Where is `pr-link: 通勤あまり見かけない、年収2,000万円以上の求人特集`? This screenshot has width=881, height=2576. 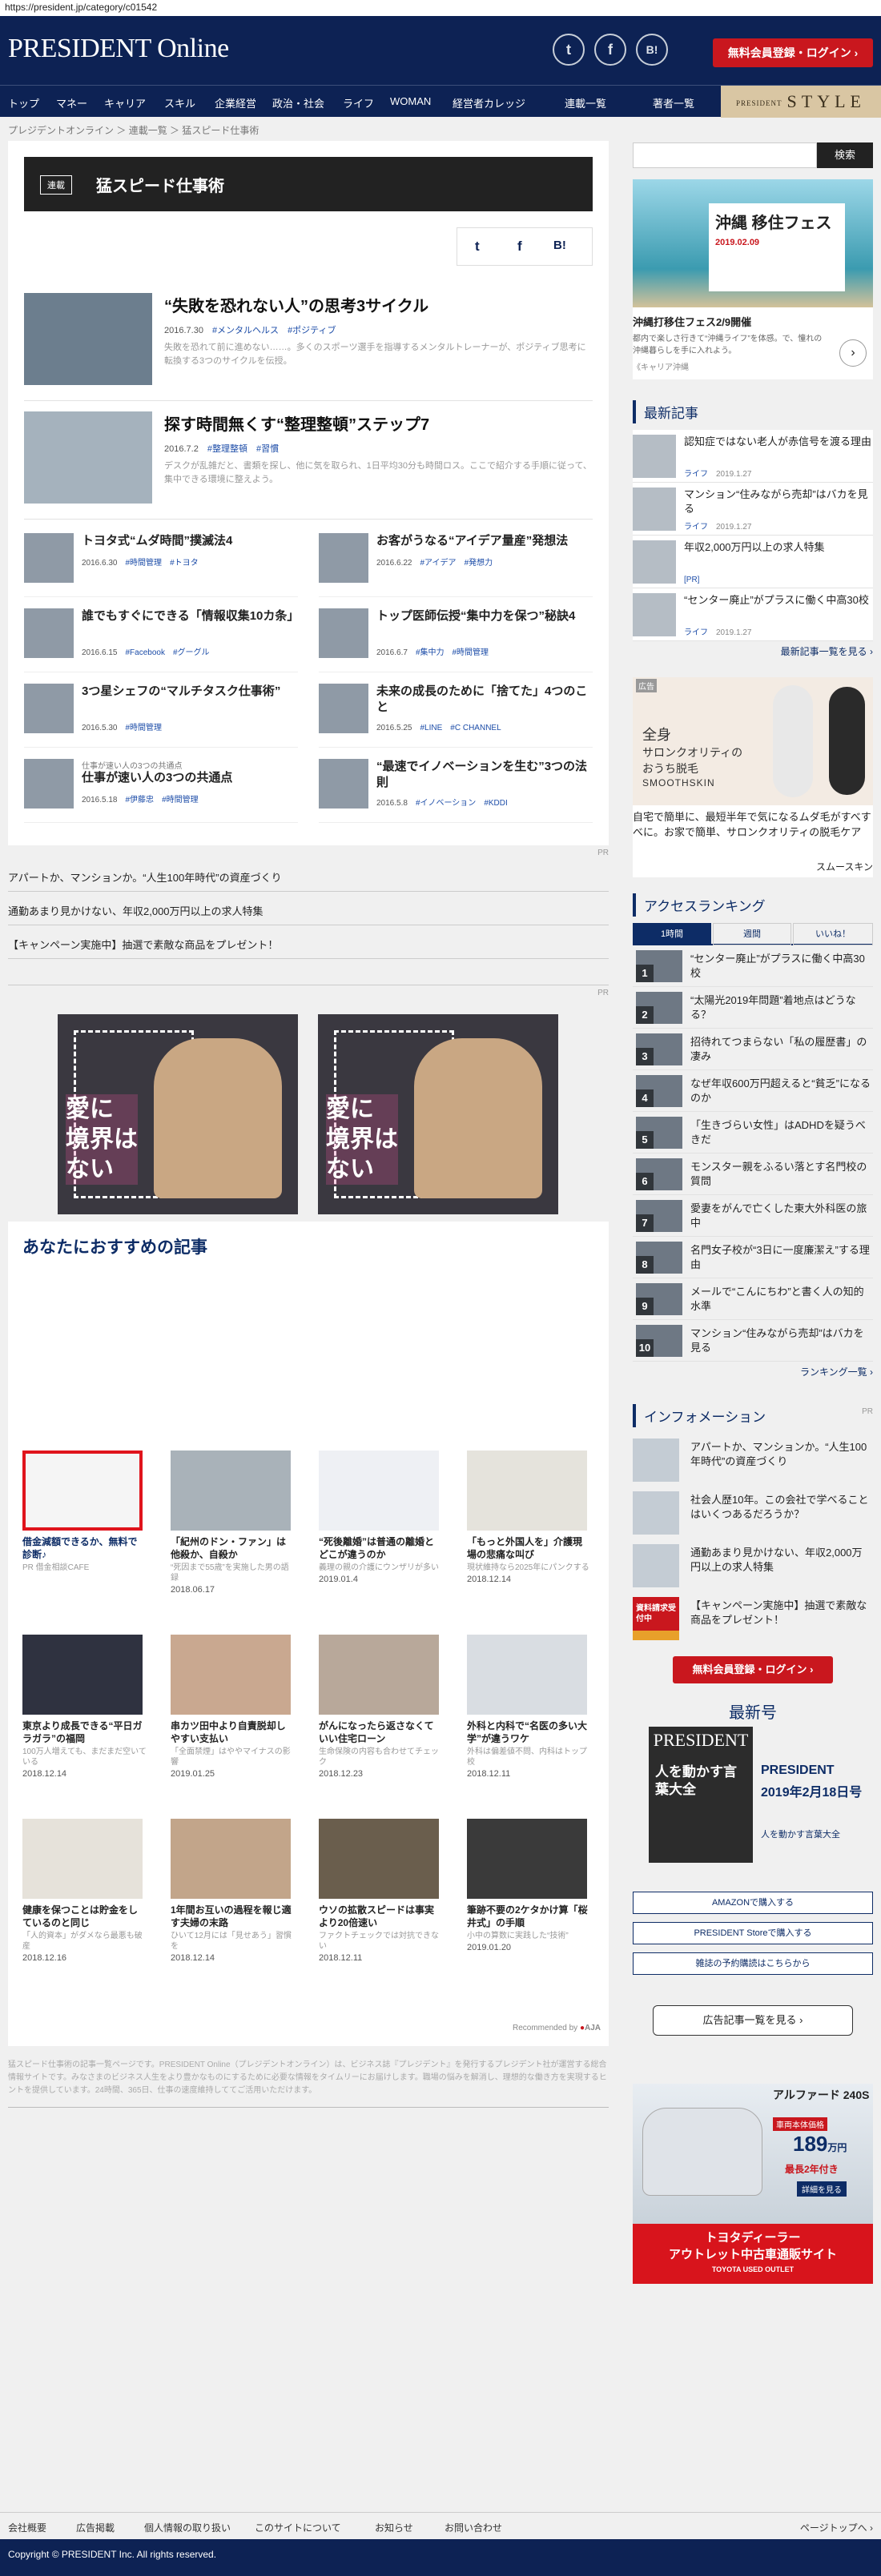 pr-link: 通勤あまり見かけない、年収2,000万円以上の求人特集 is located at coordinates (309, 909).